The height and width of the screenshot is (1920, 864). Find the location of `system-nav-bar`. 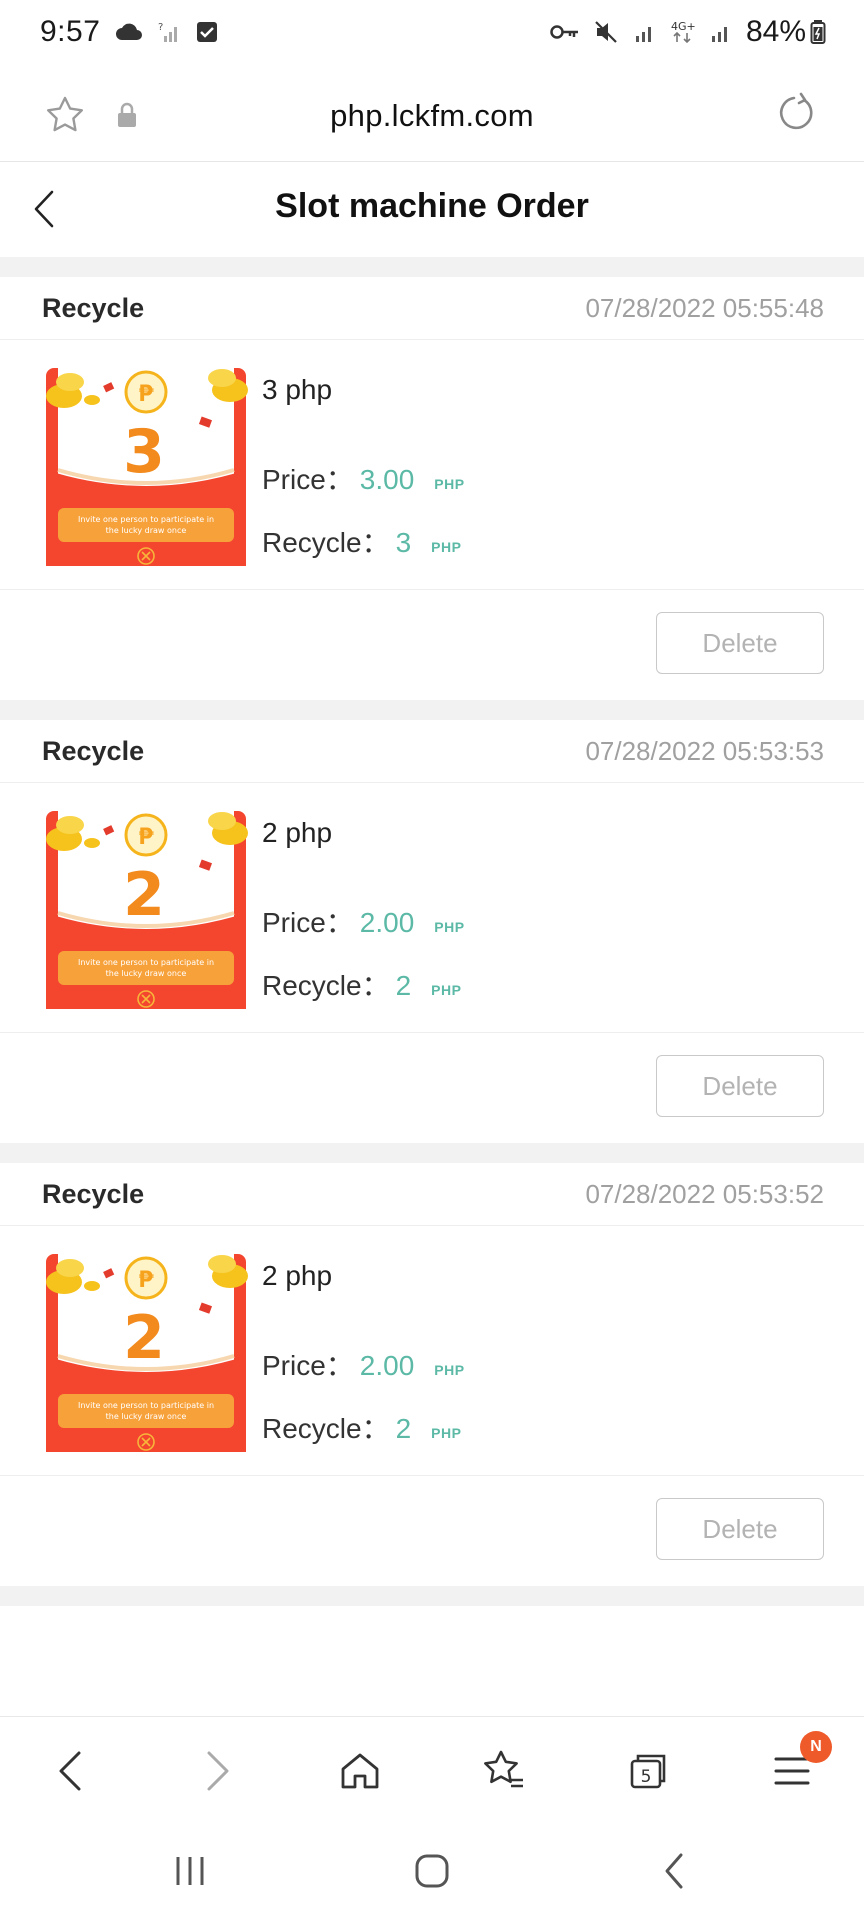

system-nav-bar is located at coordinates (432, 1871).